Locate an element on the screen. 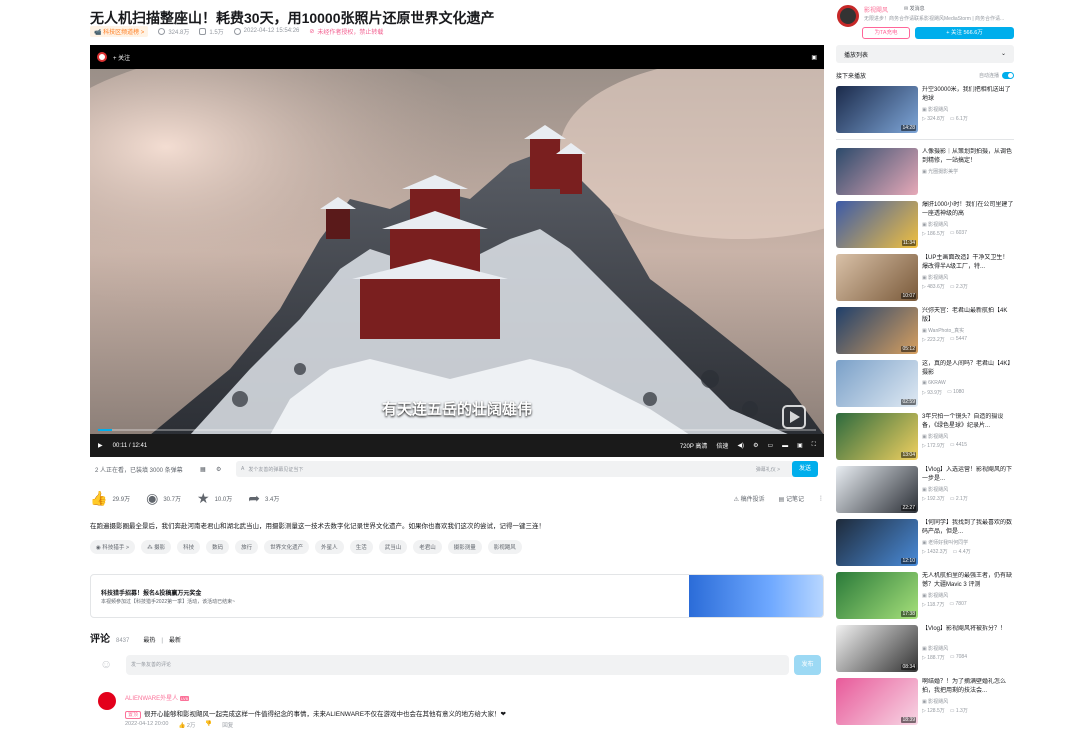 The height and width of the screenshot is (732, 1080). tag-item: 外星人 is located at coordinates (329, 547).